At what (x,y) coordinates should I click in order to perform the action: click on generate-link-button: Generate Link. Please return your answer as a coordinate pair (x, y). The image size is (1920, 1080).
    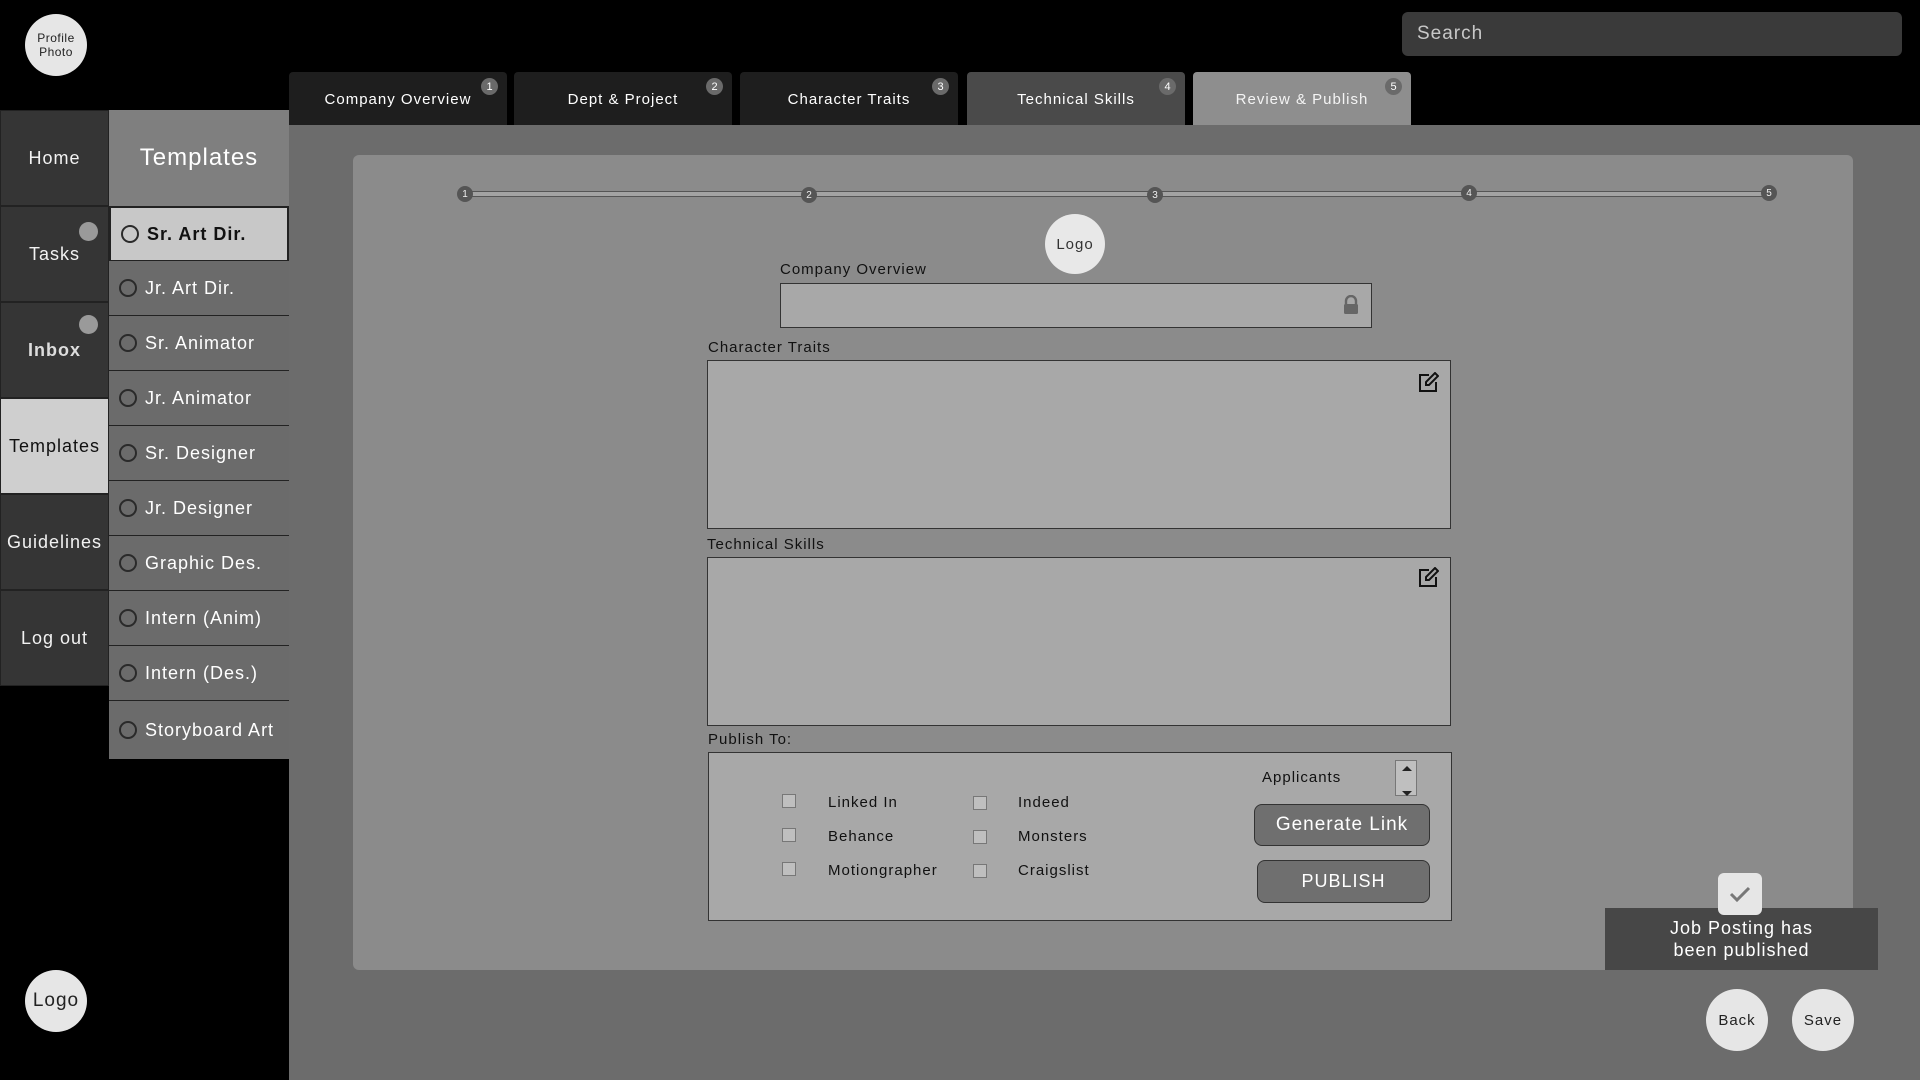
    Looking at the image, I should click on (1342, 825).